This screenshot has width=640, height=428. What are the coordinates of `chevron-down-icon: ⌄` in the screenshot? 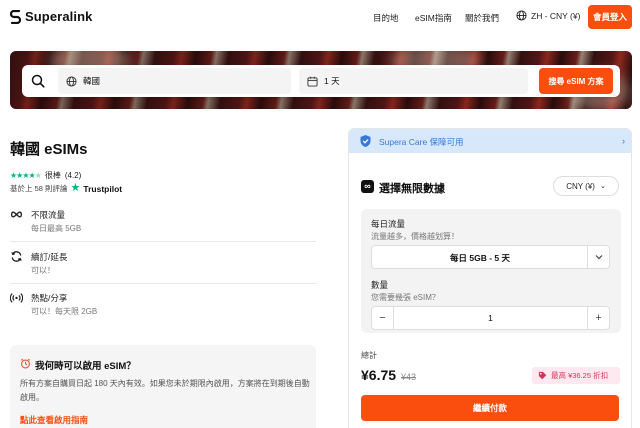 It's located at (602, 186).